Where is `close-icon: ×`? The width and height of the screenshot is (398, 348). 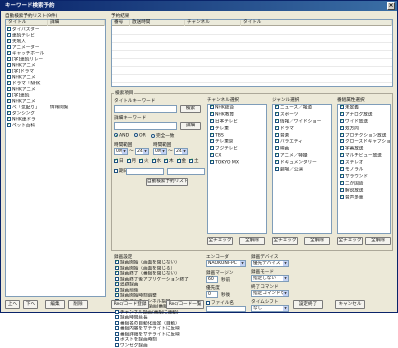
close-icon: × is located at coordinates (391, 6).